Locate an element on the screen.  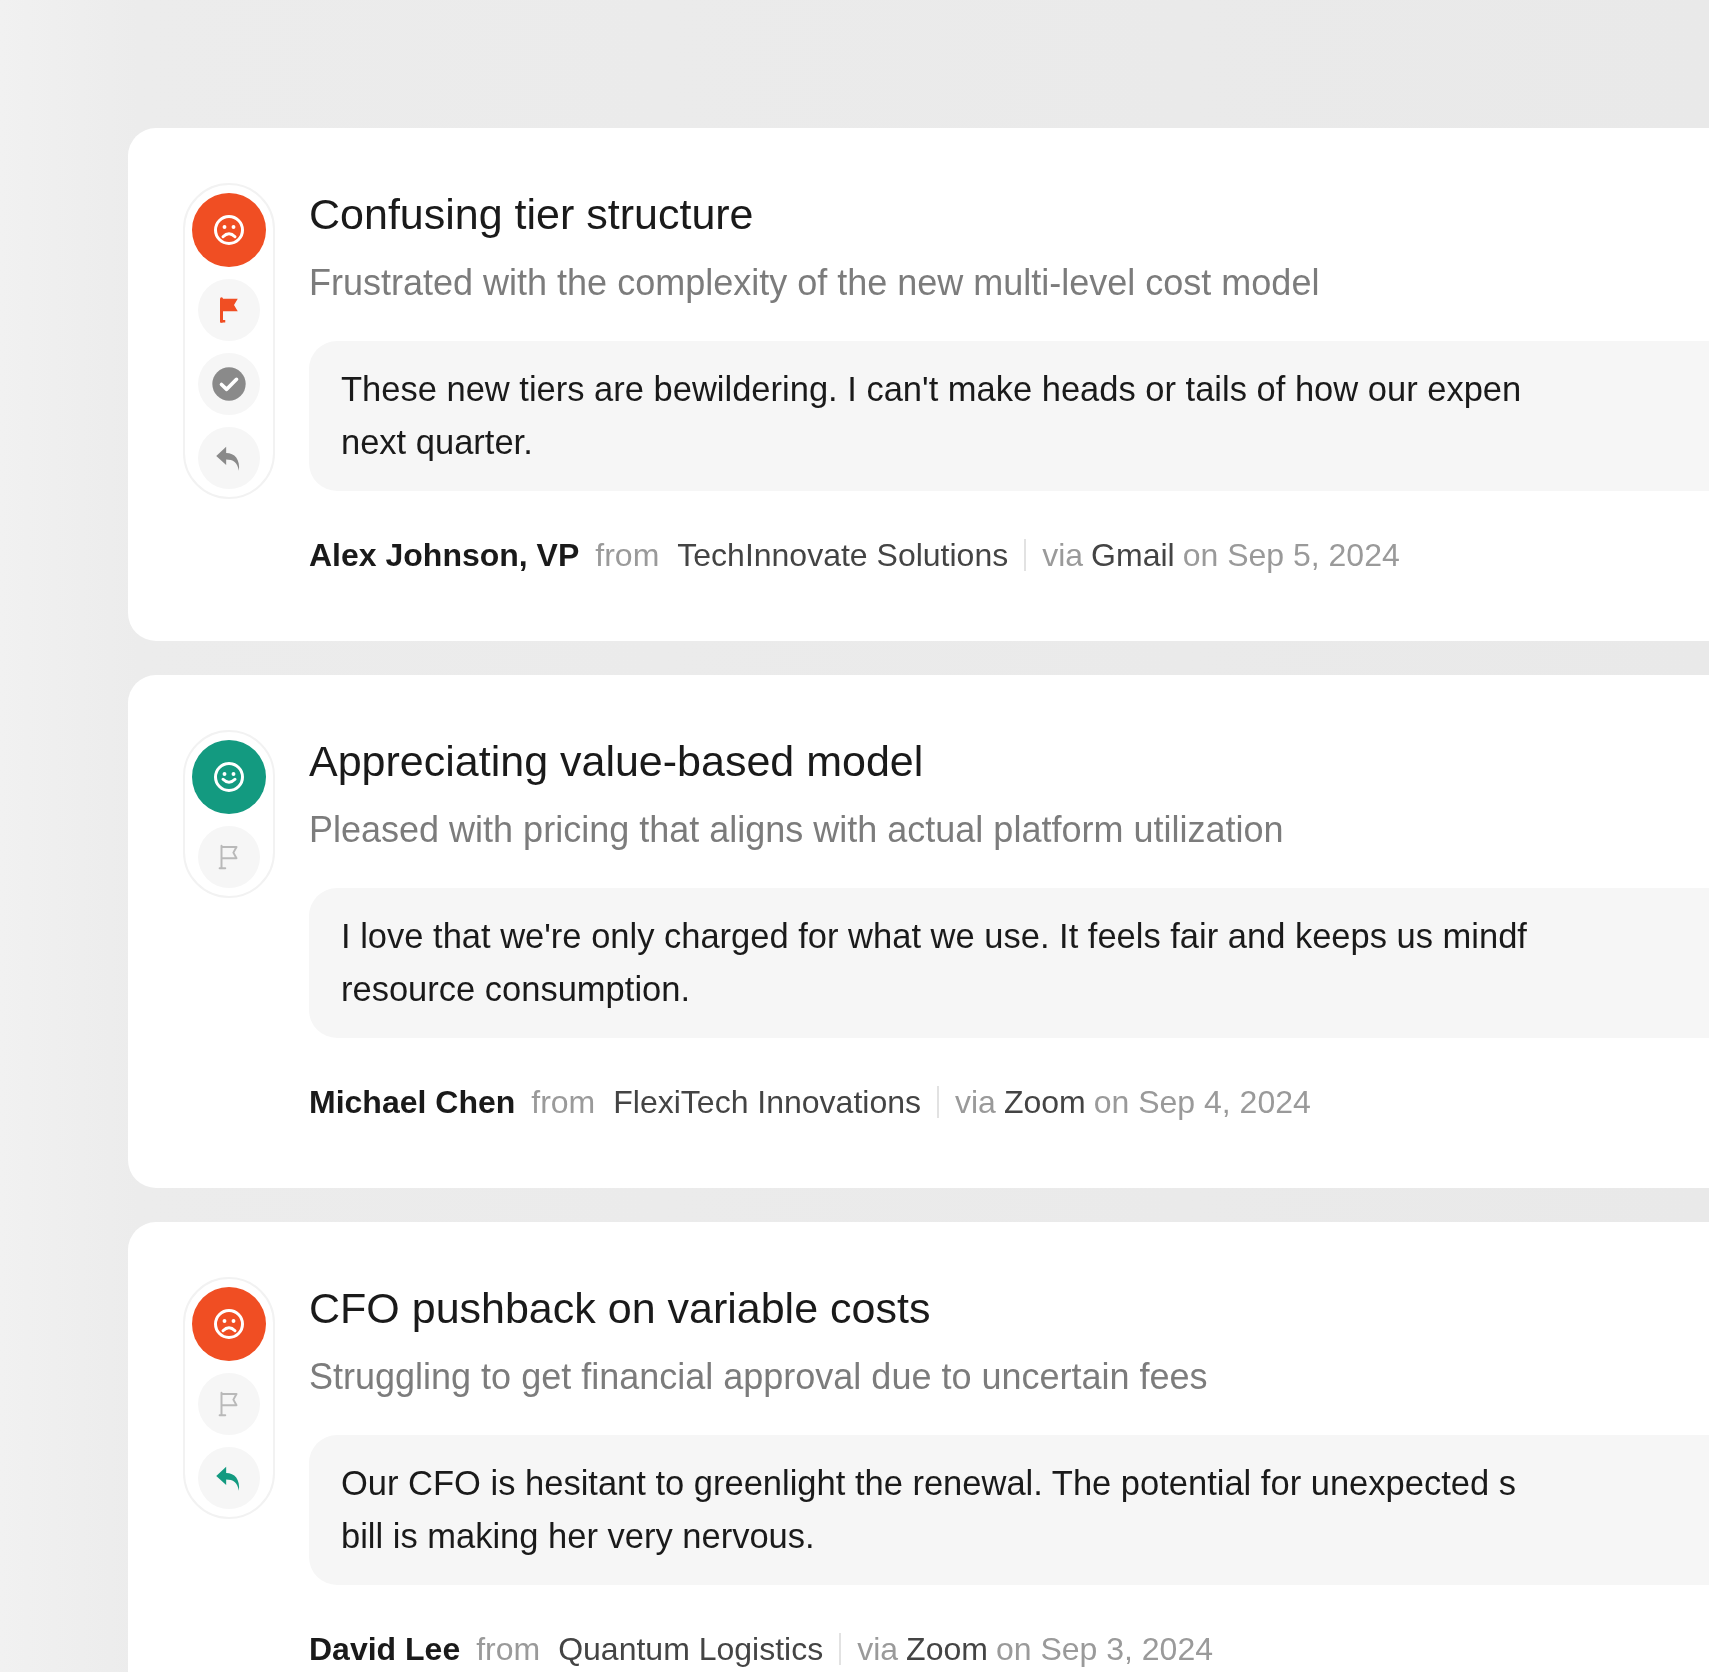
author-name: Alex Johnson, VP is located at coordinates (444, 555).